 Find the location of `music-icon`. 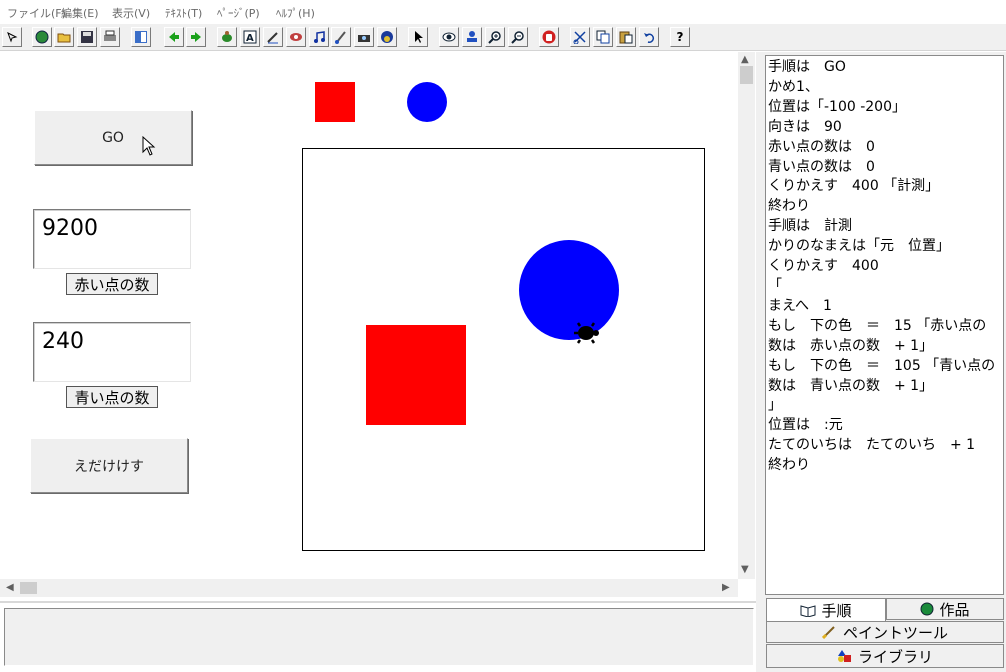

music-icon is located at coordinates (319, 37).